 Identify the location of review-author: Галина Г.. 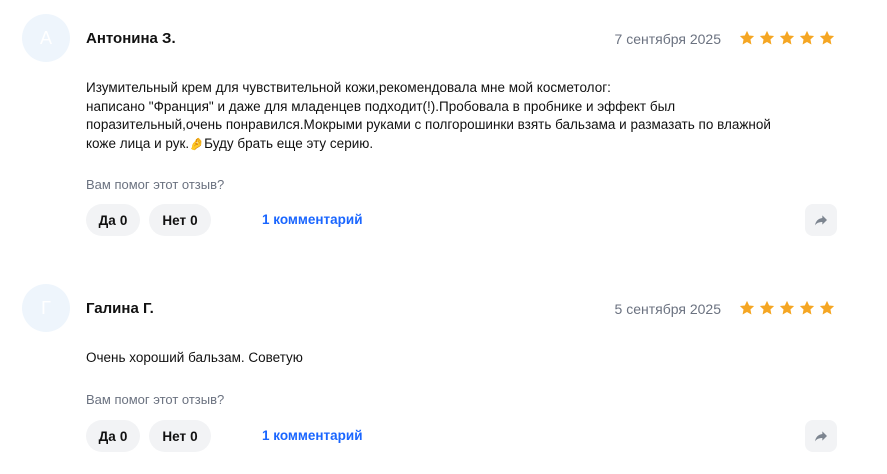
(120, 308).